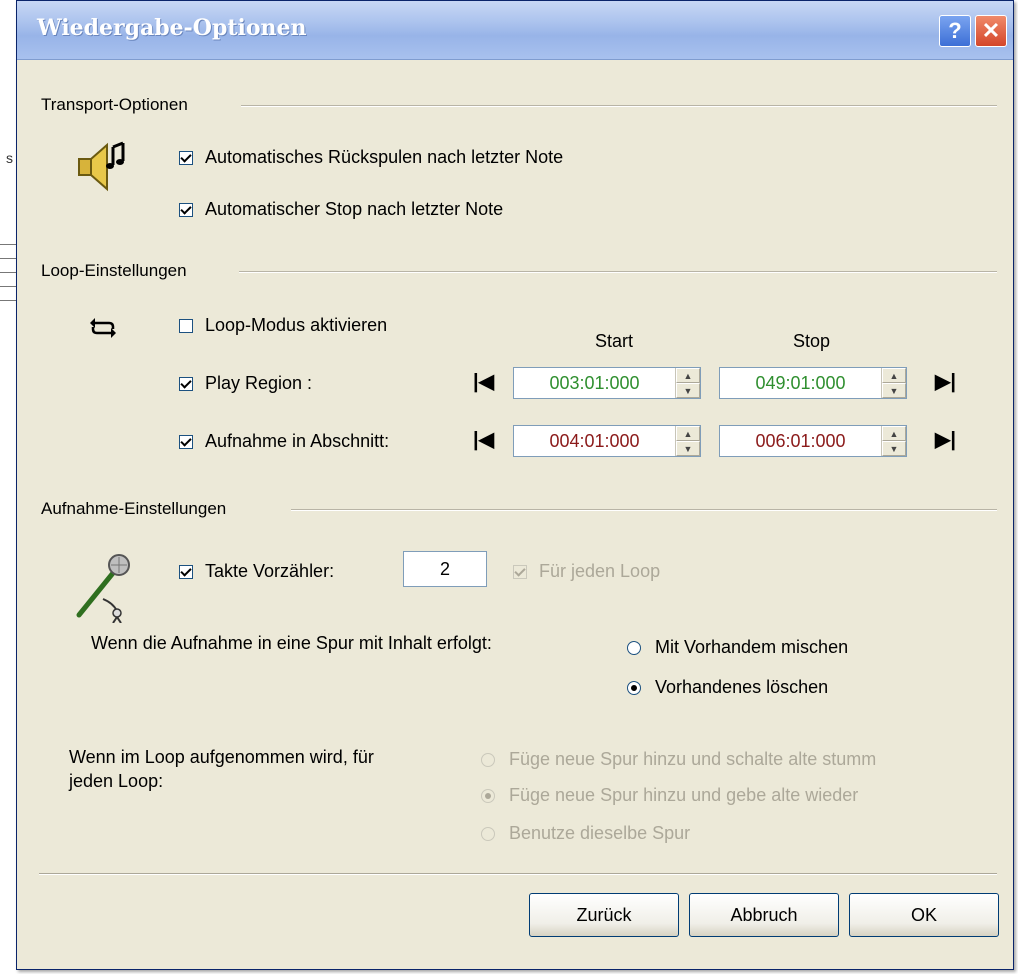 This screenshot has width=1018, height=974. What do you see at coordinates (221, 757) in the screenshot?
I see `when-loop-label: Wenn im Loop aufgenommen wird, für` at bounding box center [221, 757].